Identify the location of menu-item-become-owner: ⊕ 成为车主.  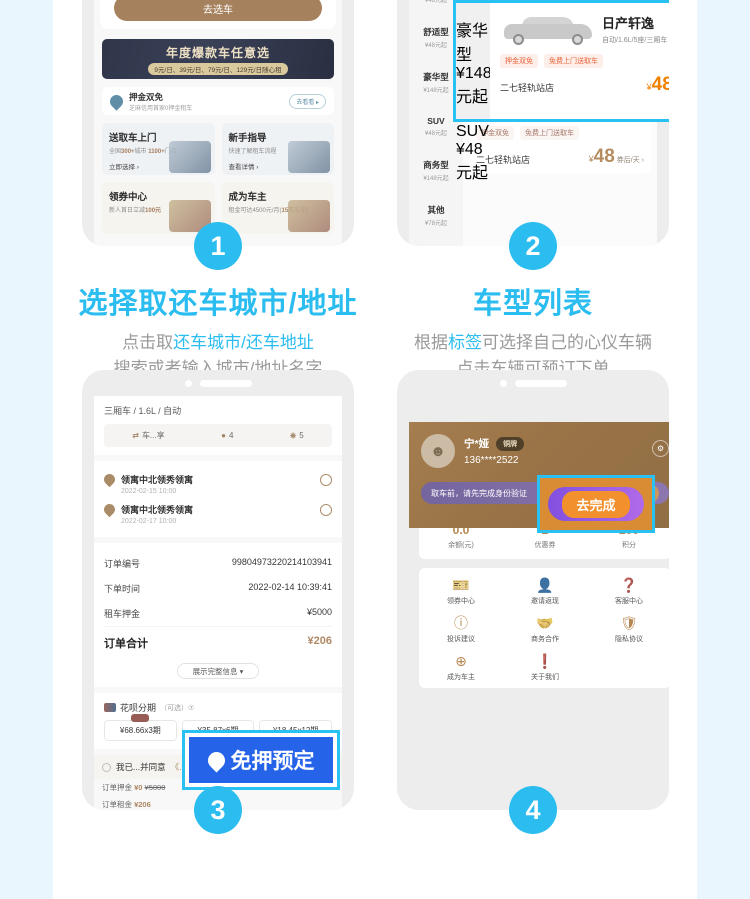
(461, 668).